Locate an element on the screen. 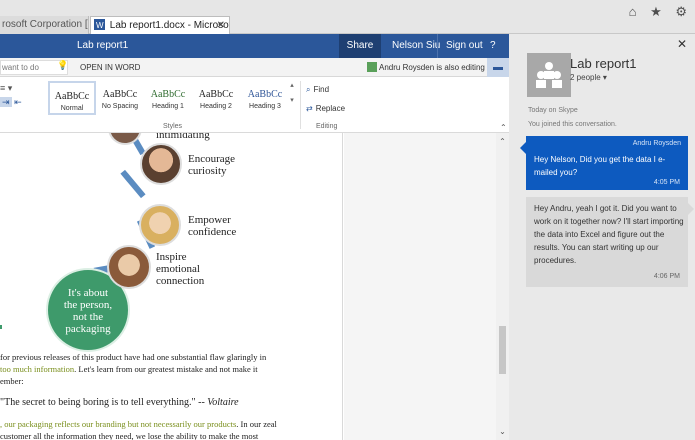  message-time: 4:05 PM is located at coordinates (666, 182).